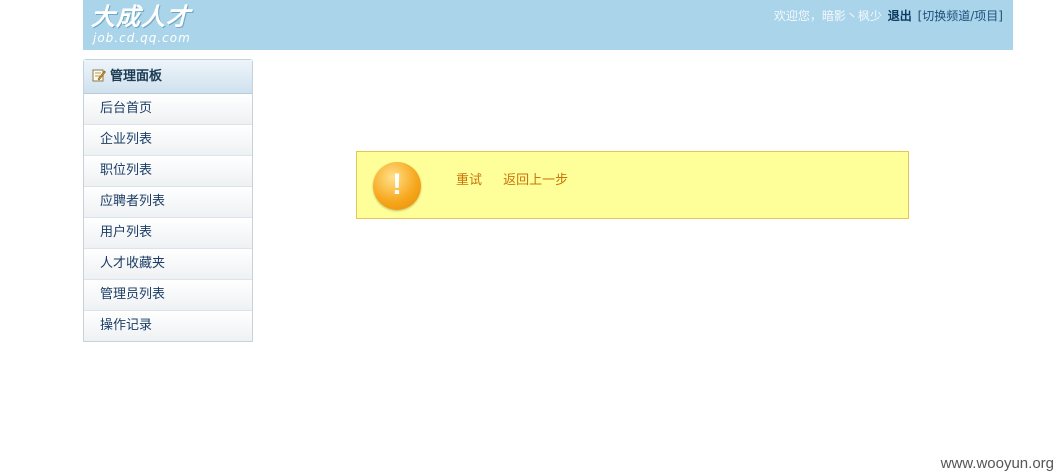 Image resolution: width=1055 pixels, height=474 pixels. I want to click on user-bar: 欢迎您，暗影丶枫少 退出 [切换频道/项目], so click(888, 15).